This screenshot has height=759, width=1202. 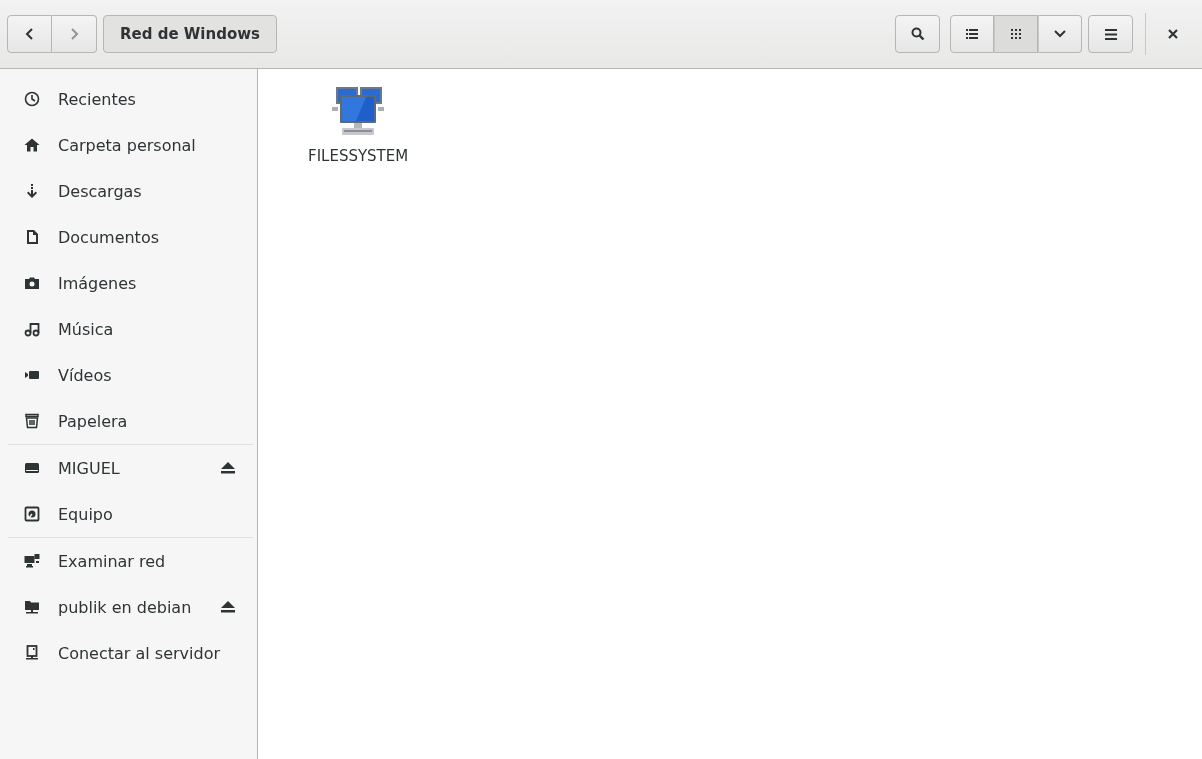 What do you see at coordinates (130, 237) in the screenshot?
I see `sidebar-item: Documentos` at bounding box center [130, 237].